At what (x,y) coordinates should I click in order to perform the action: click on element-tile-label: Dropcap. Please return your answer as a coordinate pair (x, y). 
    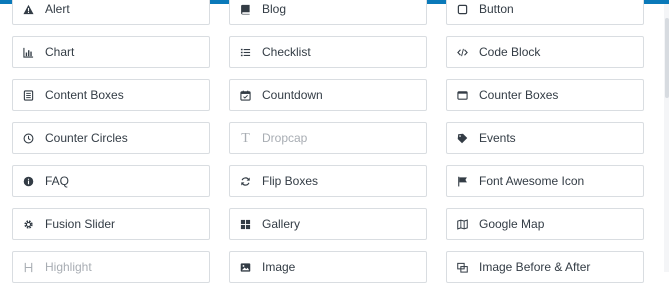
    Looking at the image, I should click on (285, 138).